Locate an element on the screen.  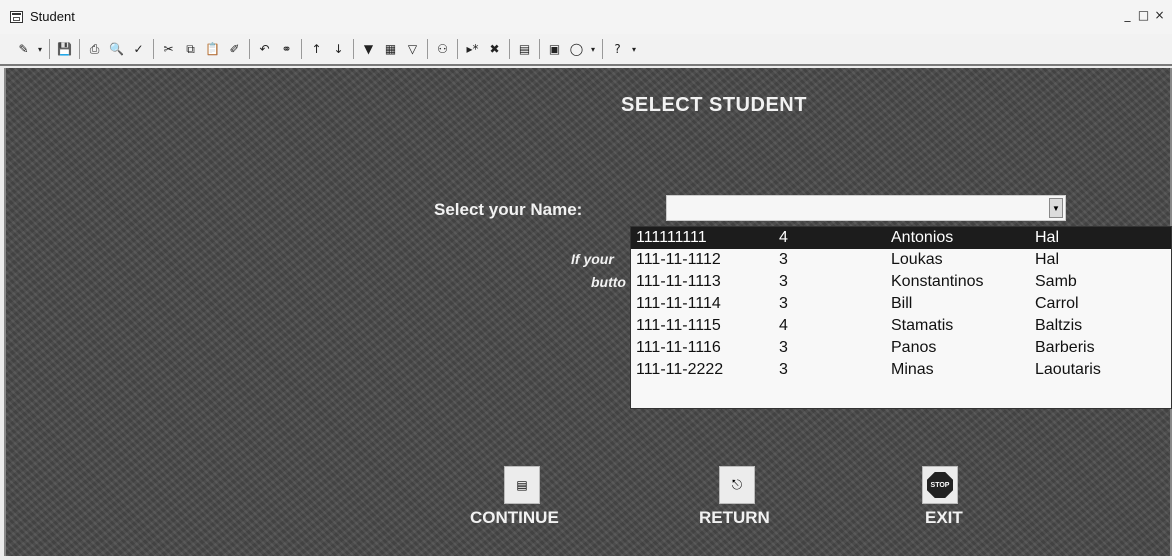
exit-button: STOP is located at coordinates (940, 485).